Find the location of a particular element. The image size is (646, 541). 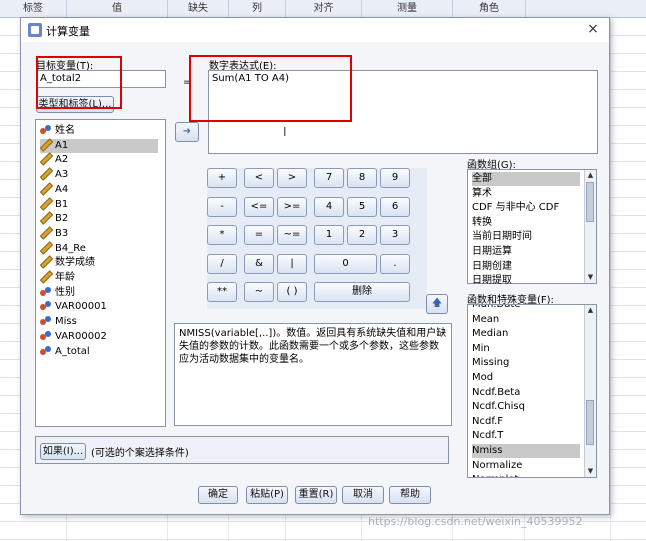

function-item: Ncdf.Chisq is located at coordinates (526, 407).